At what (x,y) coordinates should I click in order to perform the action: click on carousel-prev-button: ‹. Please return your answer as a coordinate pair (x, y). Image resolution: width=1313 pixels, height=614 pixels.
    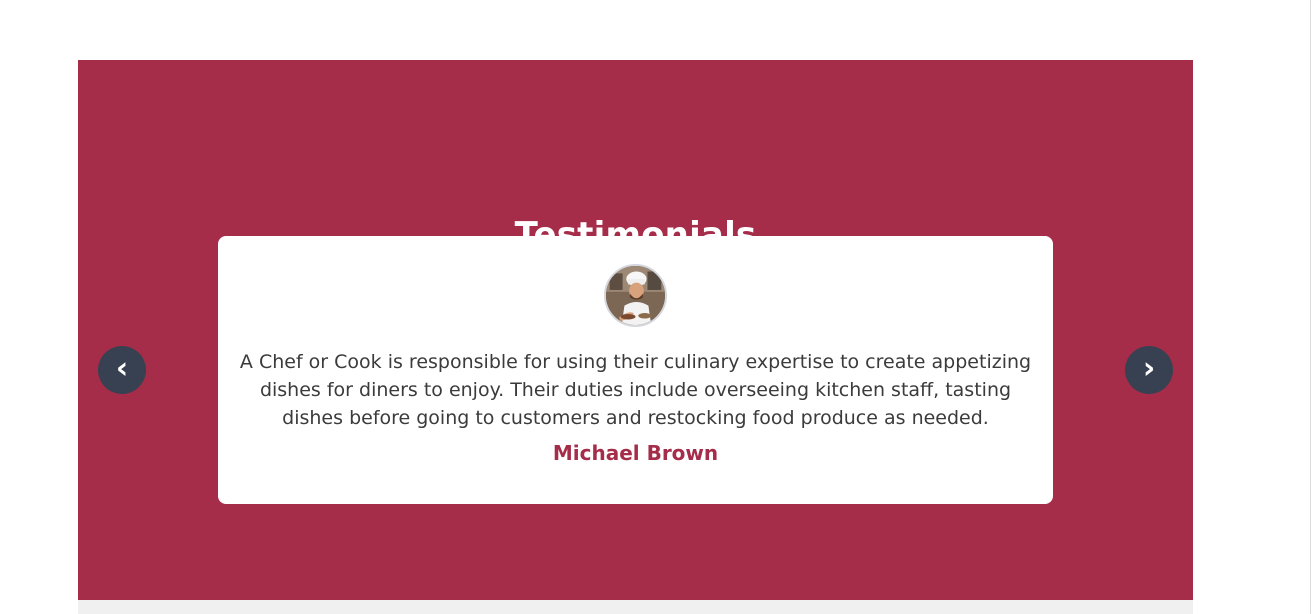
    Looking at the image, I should click on (122, 370).